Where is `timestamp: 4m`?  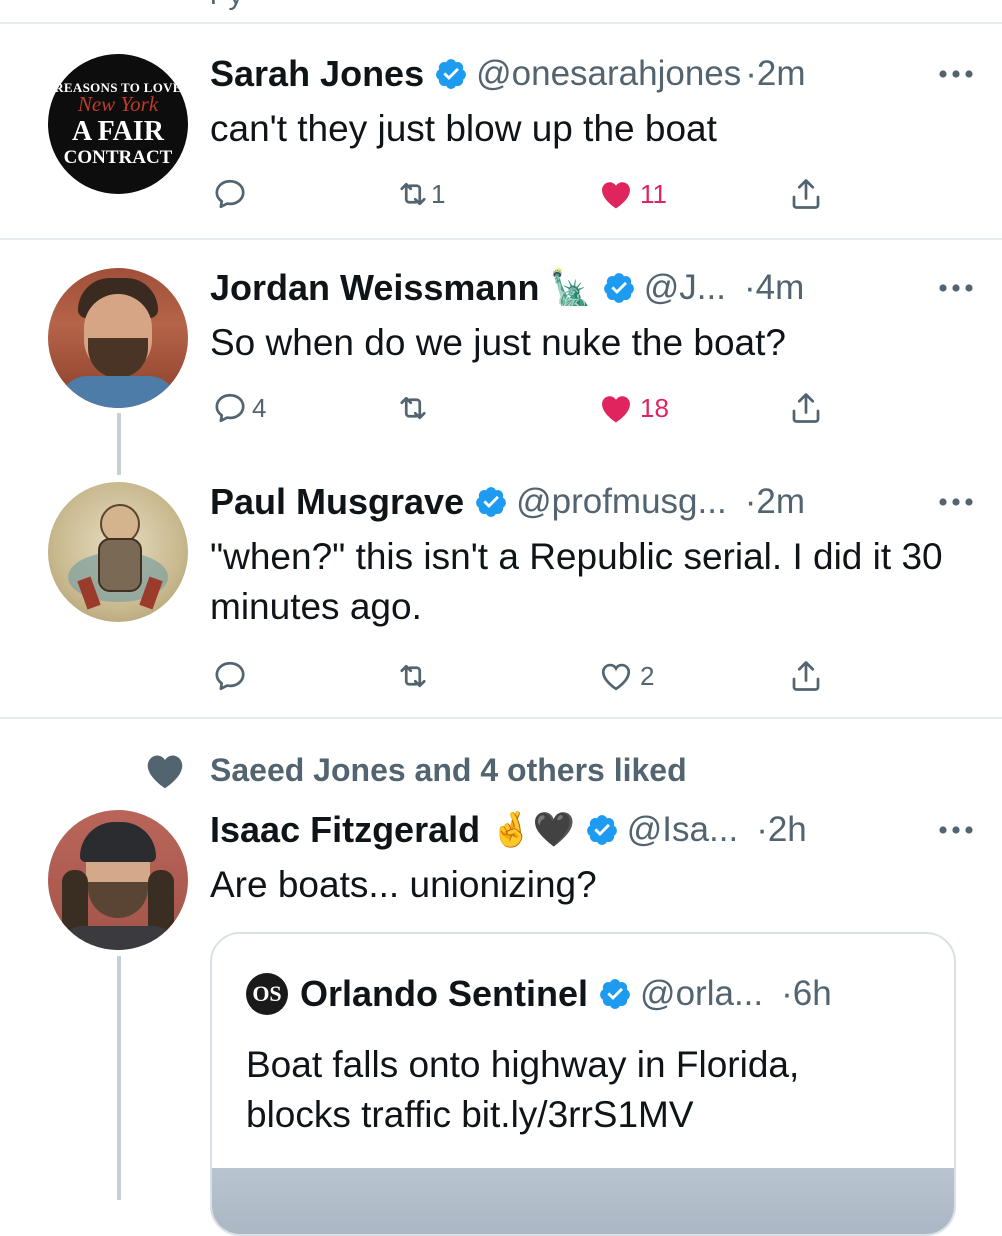
timestamp: 4m is located at coordinates (780, 288).